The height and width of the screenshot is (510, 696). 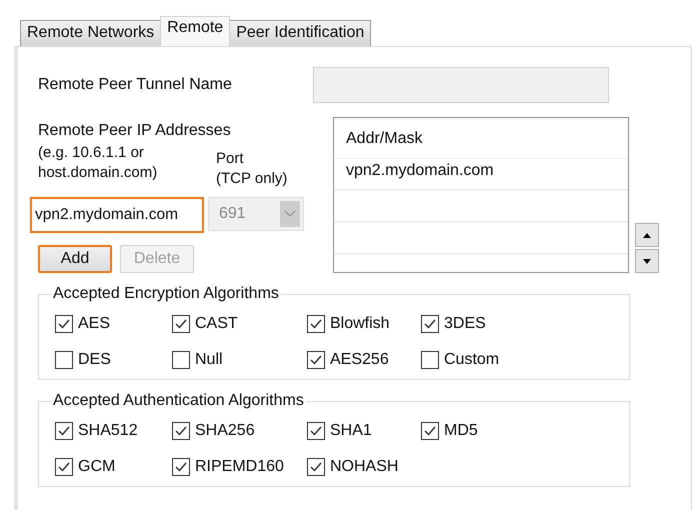 What do you see at coordinates (135, 131) in the screenshot?
I see `field-label: Remote Peer IP Addresses` at bounding box center [135, 131].